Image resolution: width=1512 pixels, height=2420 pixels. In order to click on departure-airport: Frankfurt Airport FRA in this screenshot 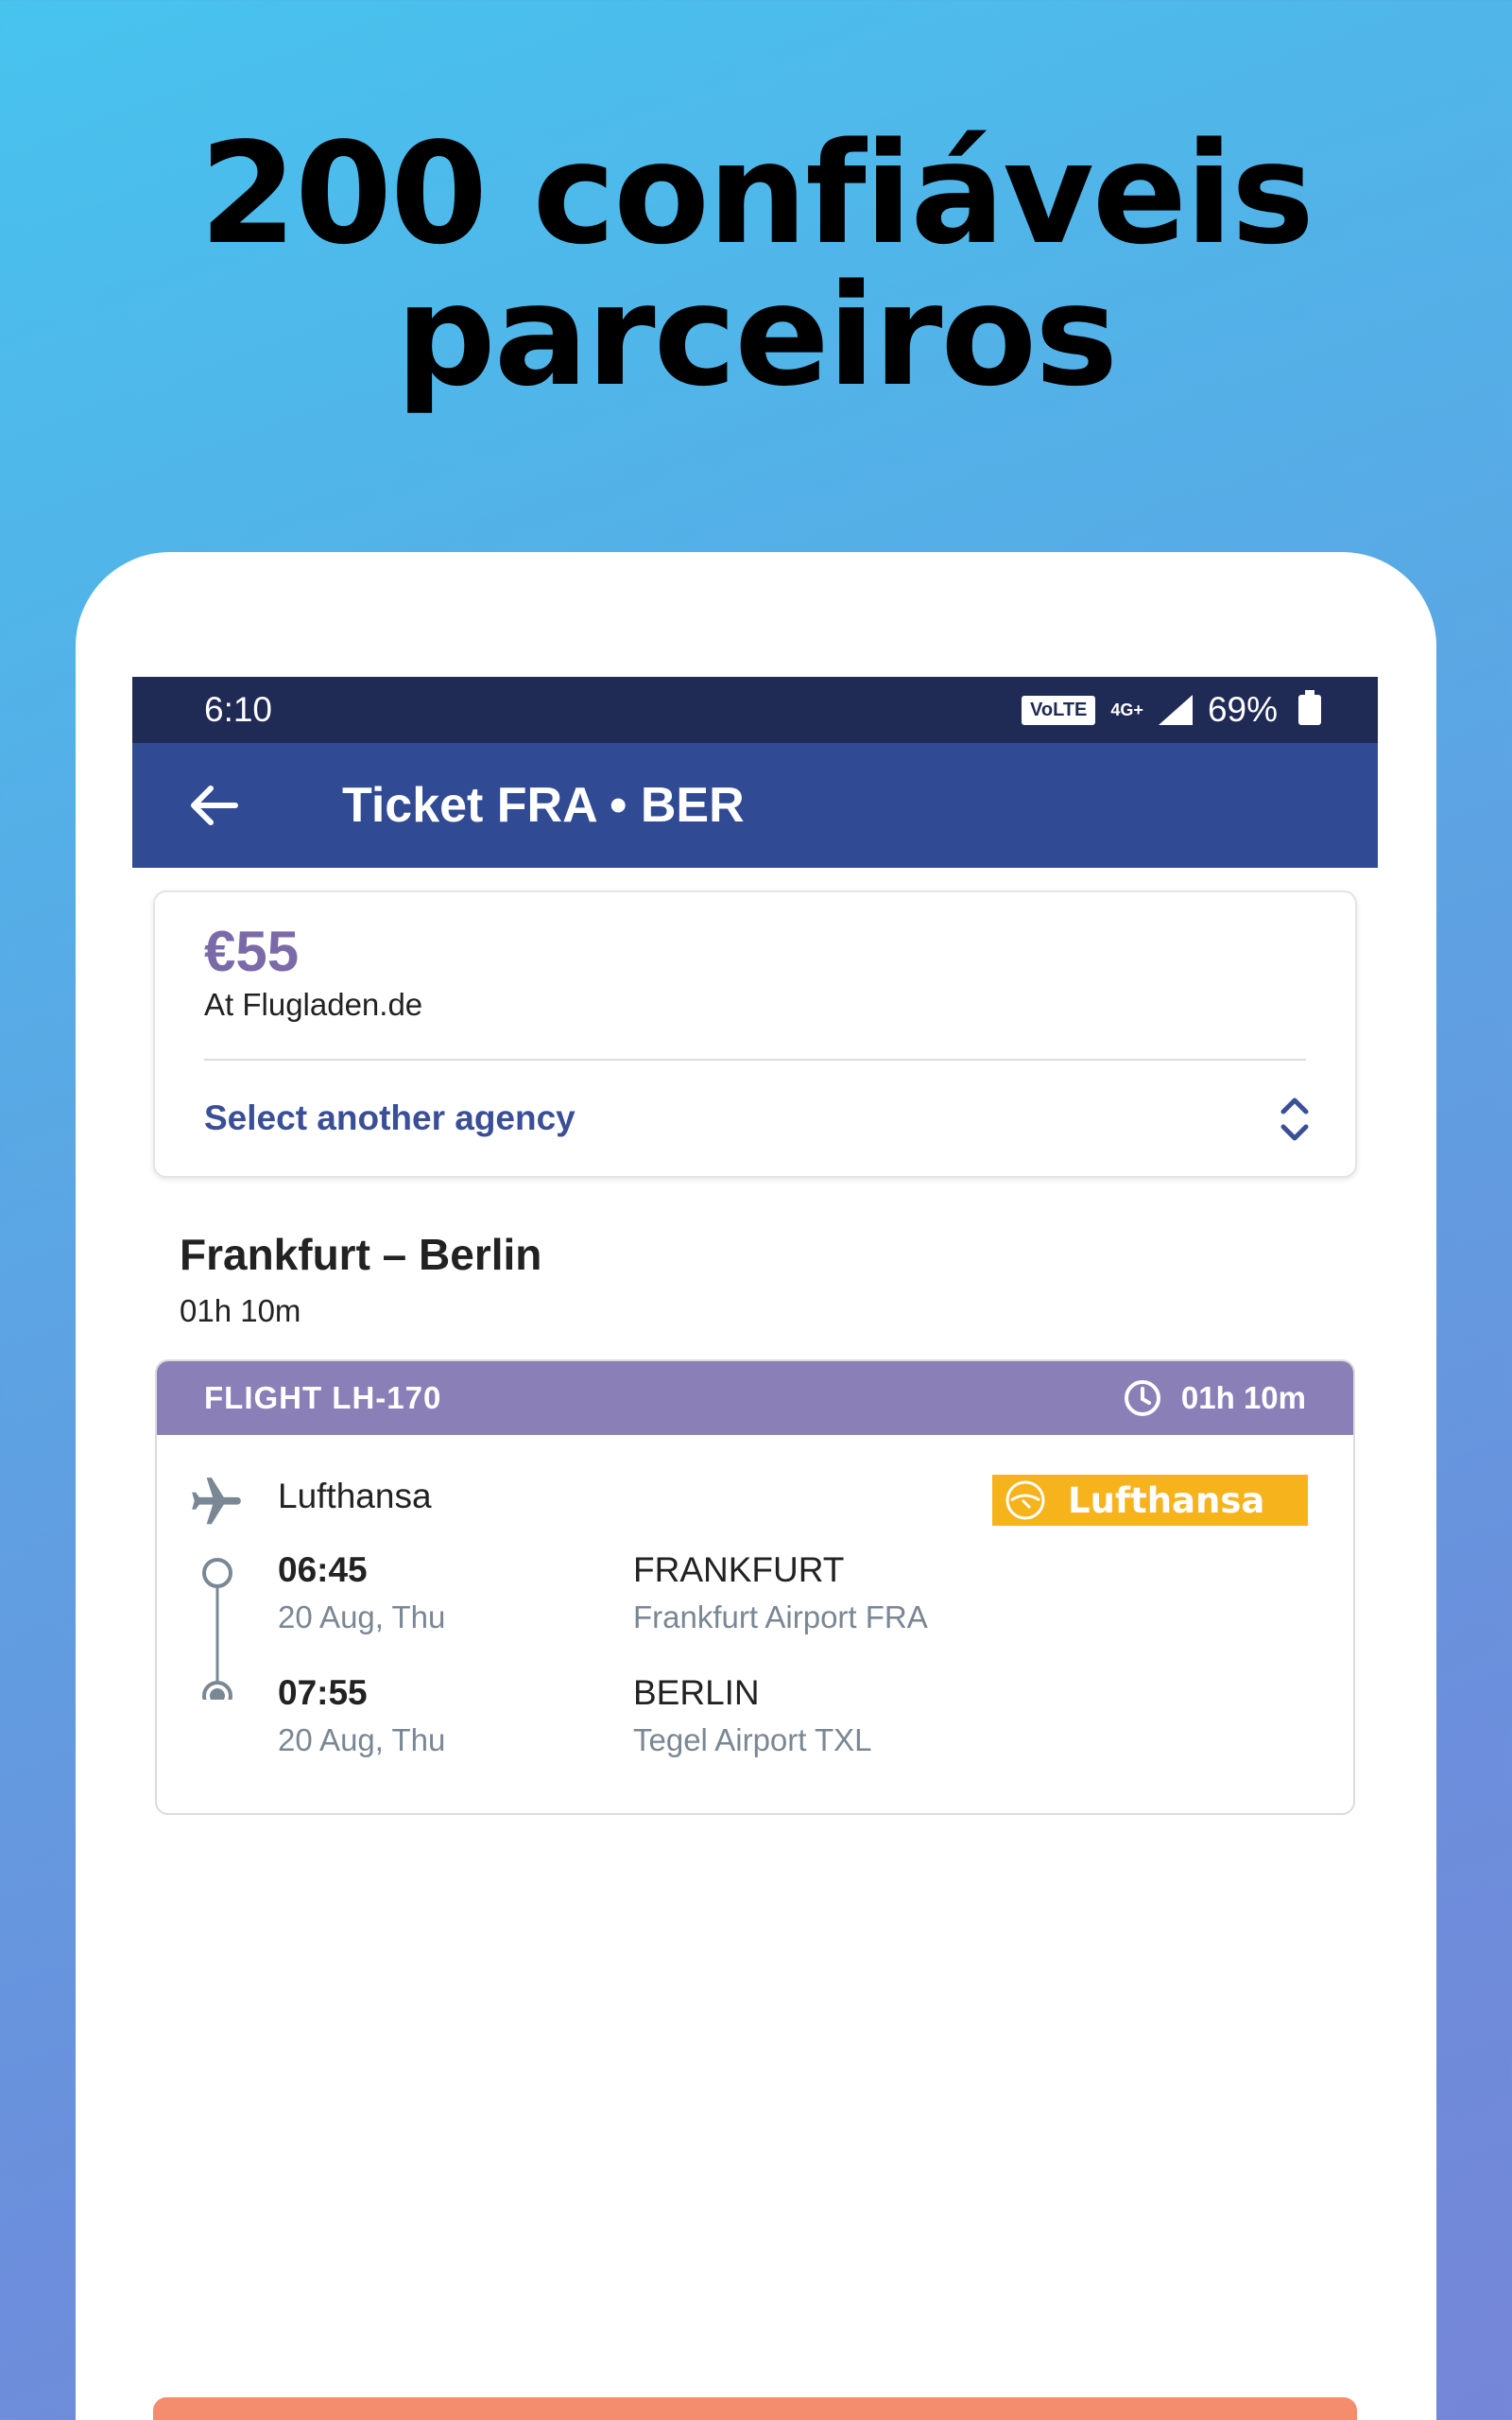, I will do `click(780, 1616)`.